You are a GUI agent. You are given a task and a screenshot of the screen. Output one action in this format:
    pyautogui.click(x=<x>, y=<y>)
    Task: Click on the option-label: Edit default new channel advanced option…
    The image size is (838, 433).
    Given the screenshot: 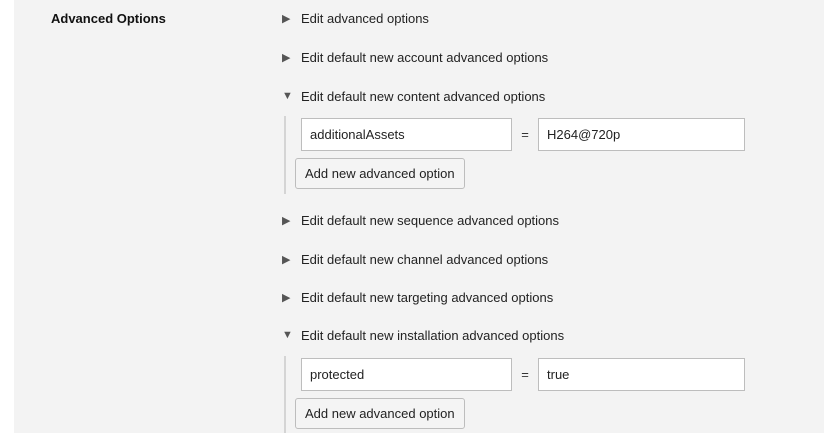 What is the action you would take?
    pyautogui.click(x=425, y=259)
    